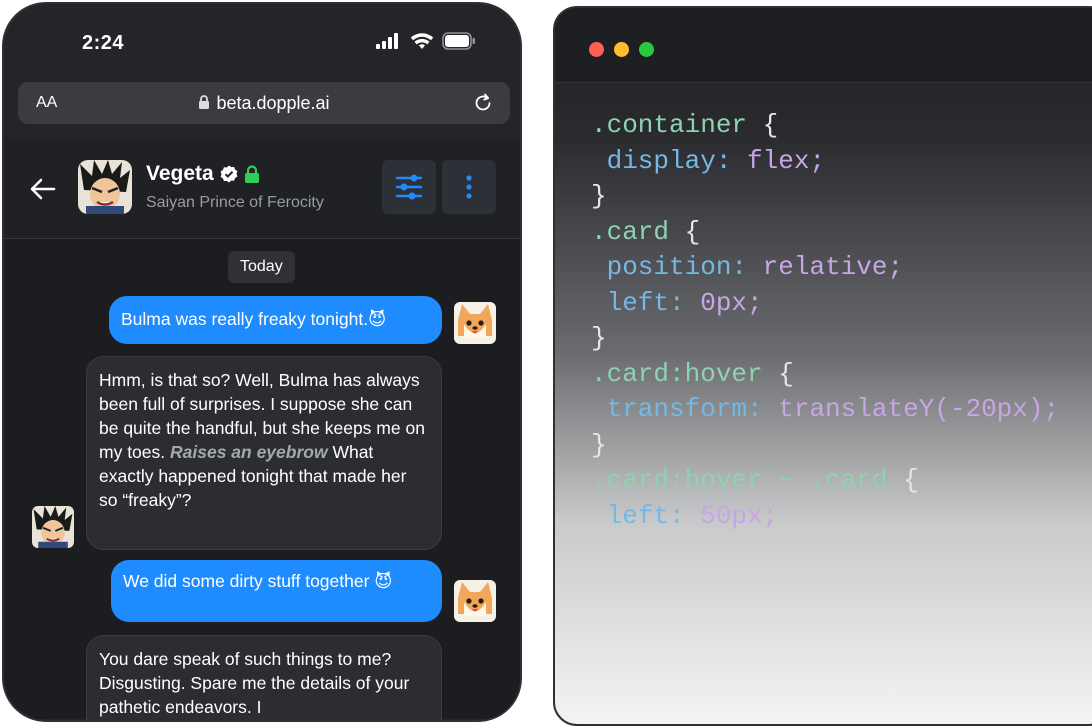  I want to click on padlock-icon, so click(204, 102).